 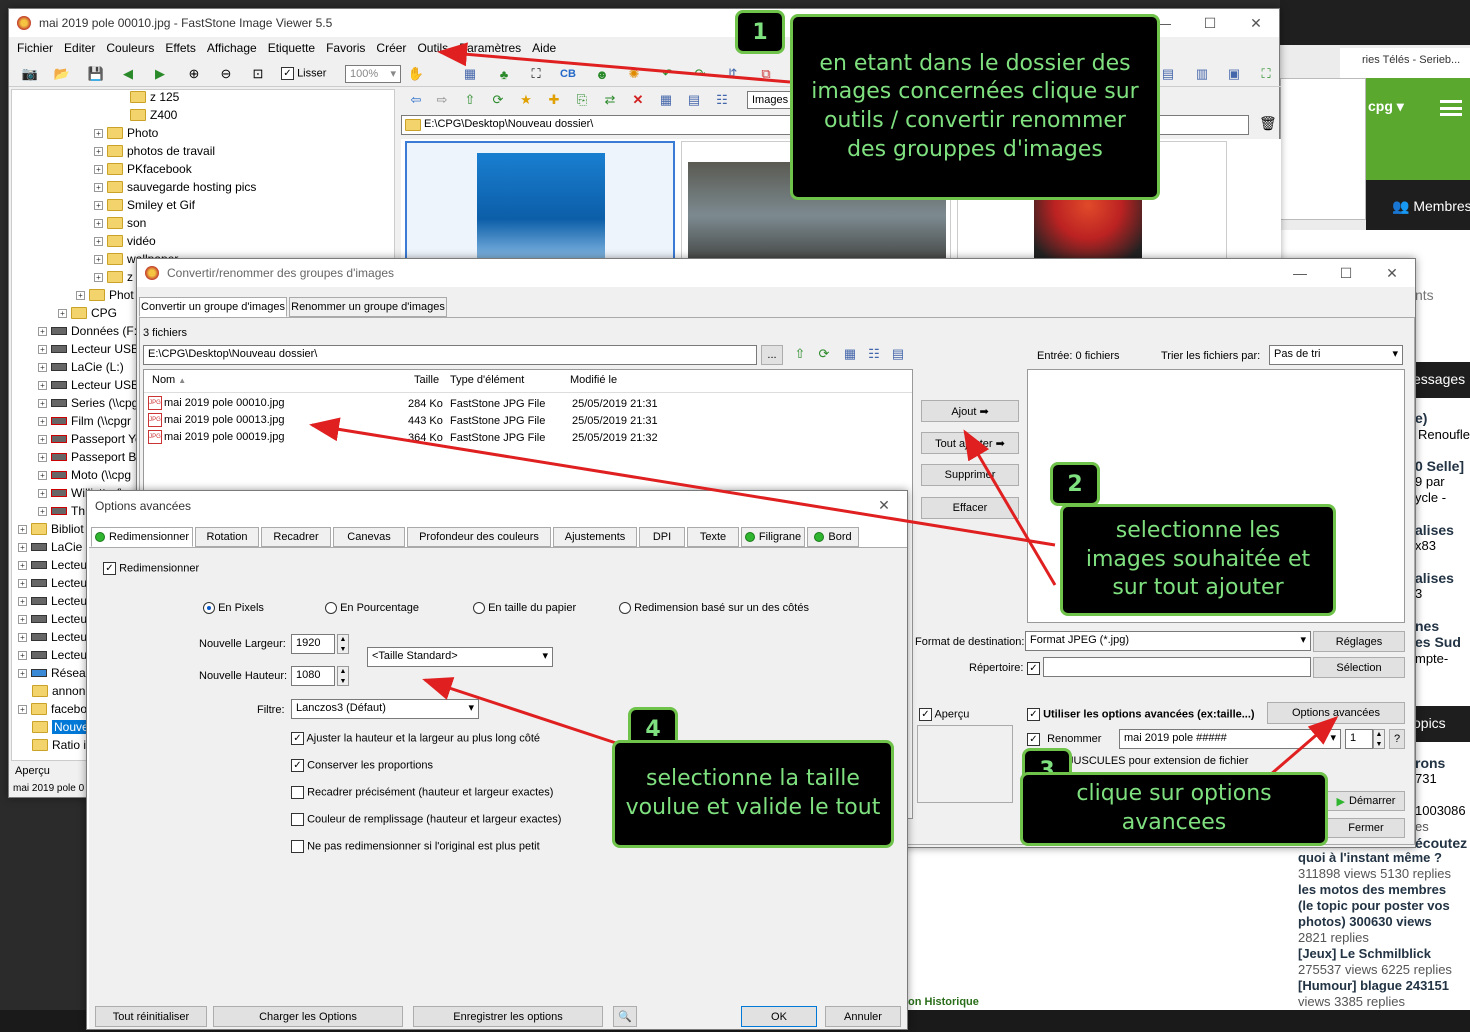 I want to click on callout-number-1: 1, so click(x=760, y=32).